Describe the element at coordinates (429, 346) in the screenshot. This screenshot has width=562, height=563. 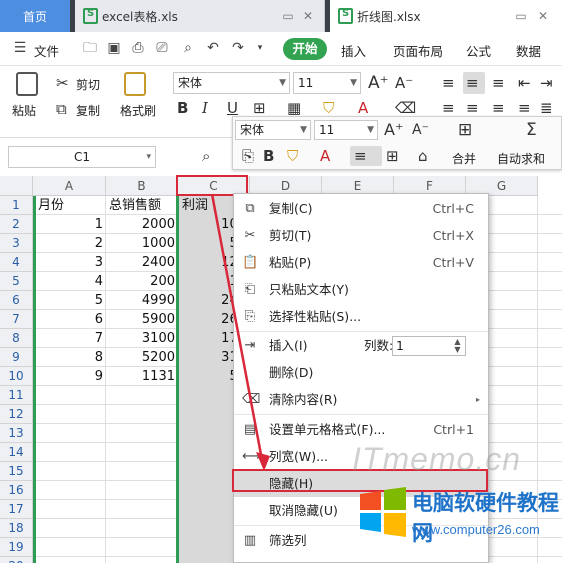
I see `column-count-input: 1 ▲ ▼` at that location.